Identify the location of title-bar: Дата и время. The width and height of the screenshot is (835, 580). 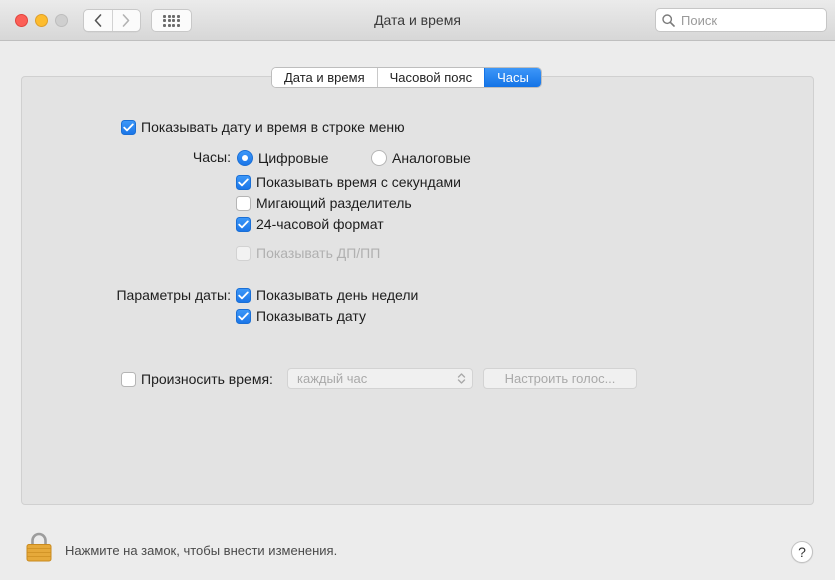
(417, 20).